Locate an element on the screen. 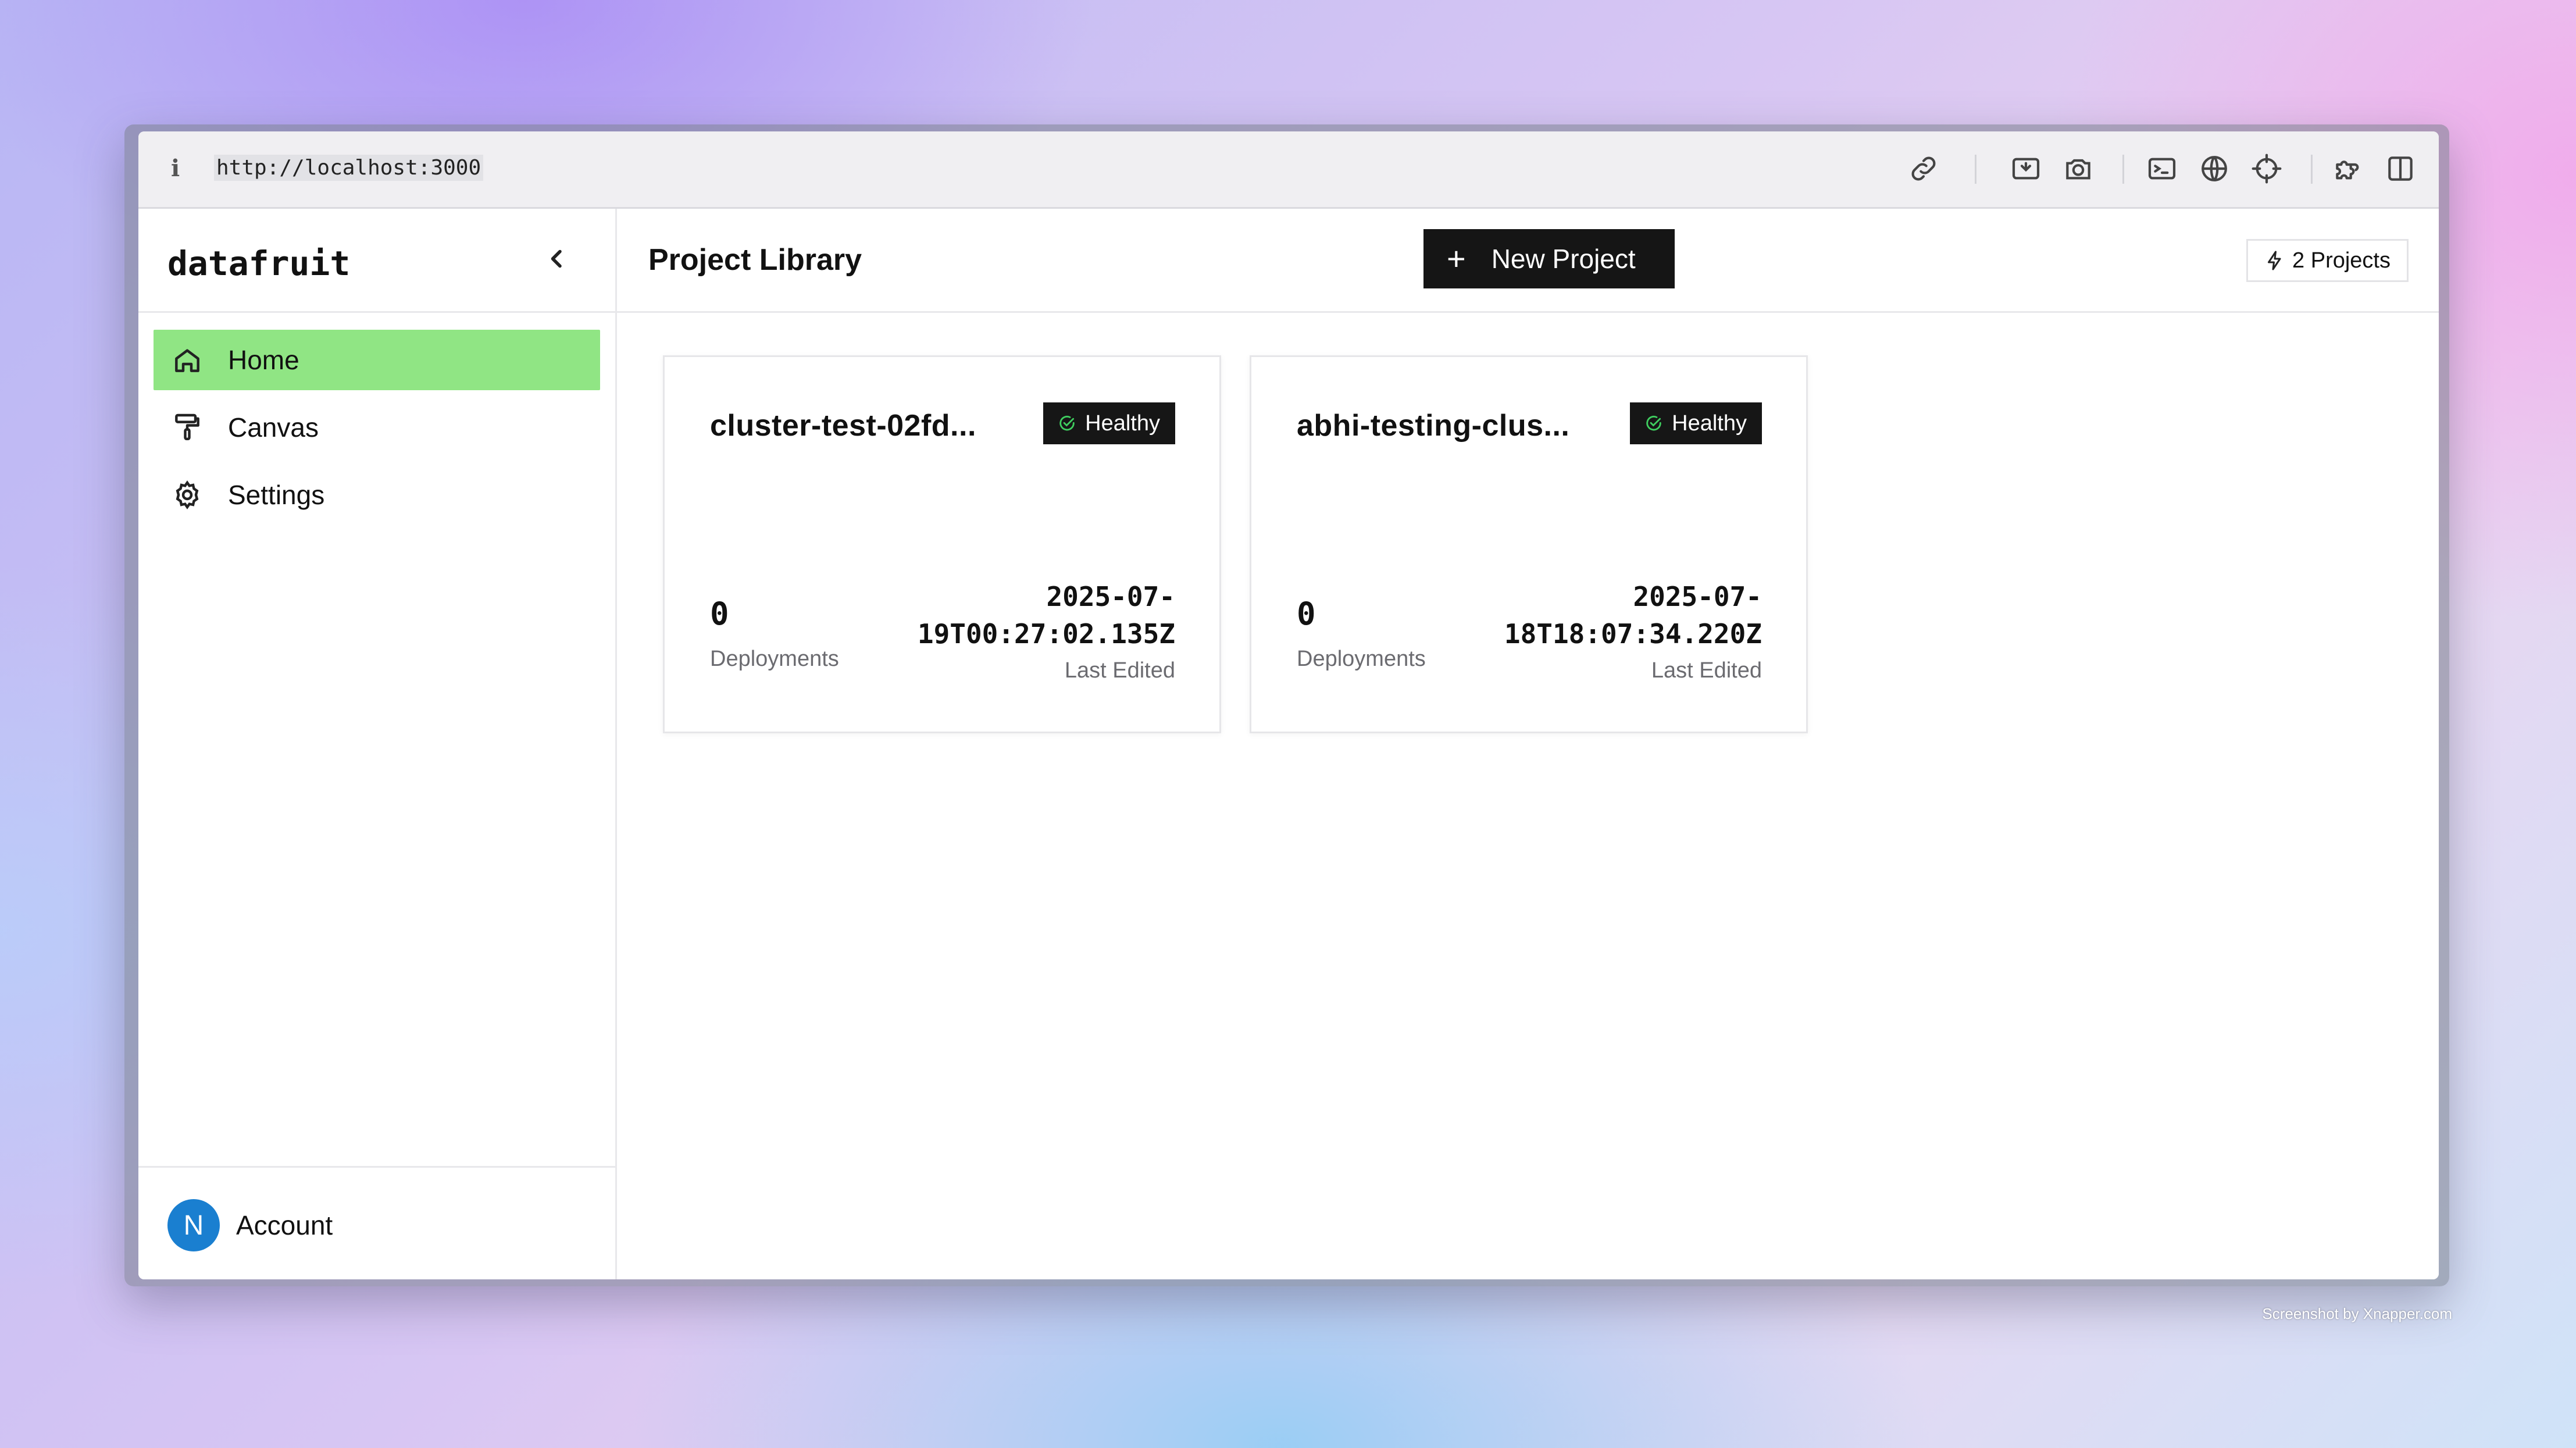 The width and height of the screenshot is (2576, 1448). browser-toolbar: i http://localhost:3000 is located at coordinates (1288, 170).